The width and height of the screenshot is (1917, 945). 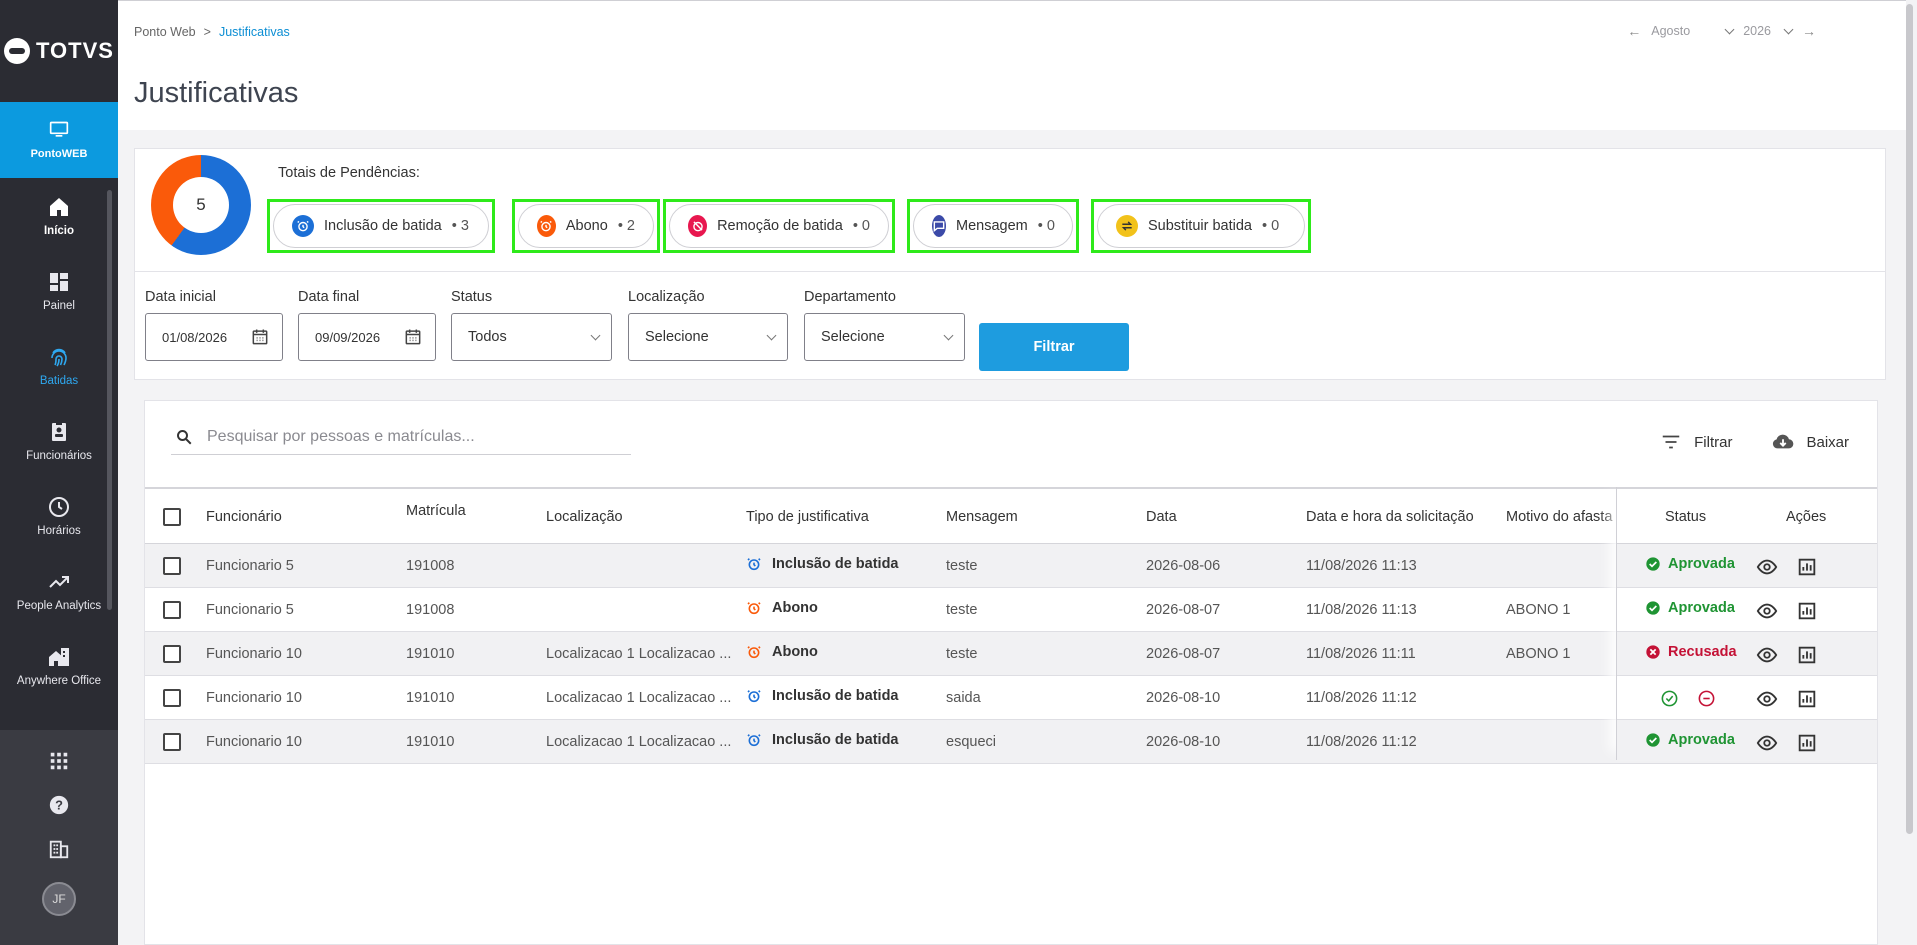 I want to click on company-icon, so click(x=59, y=849).